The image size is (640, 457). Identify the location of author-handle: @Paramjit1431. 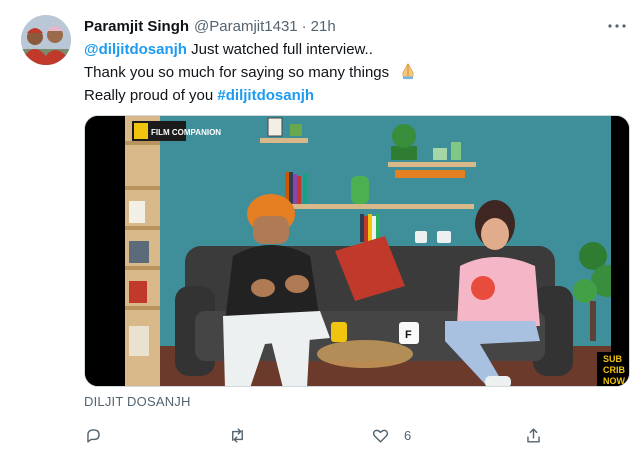
(246, 26).